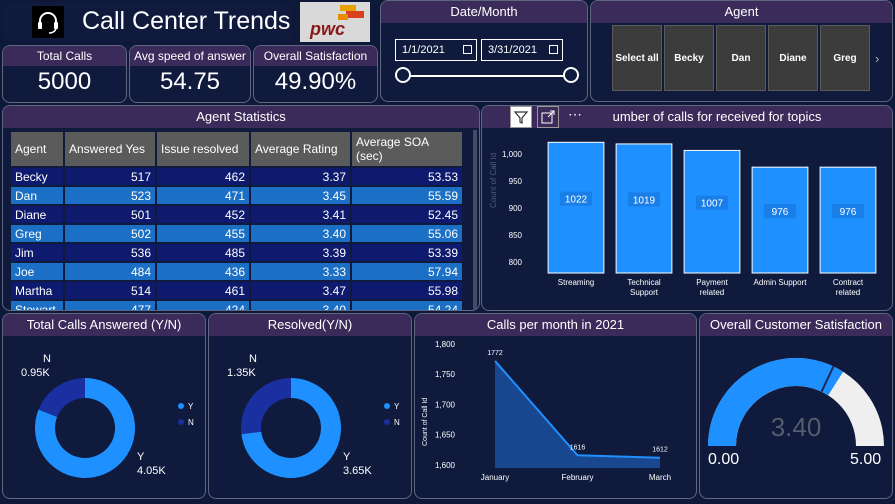 The image size is (895, 504). What do you see at coordinates (796, 325) in the screenshot?
I see `panel-title: Overall Customer Satisfaction` at bounding box center [796, 325].